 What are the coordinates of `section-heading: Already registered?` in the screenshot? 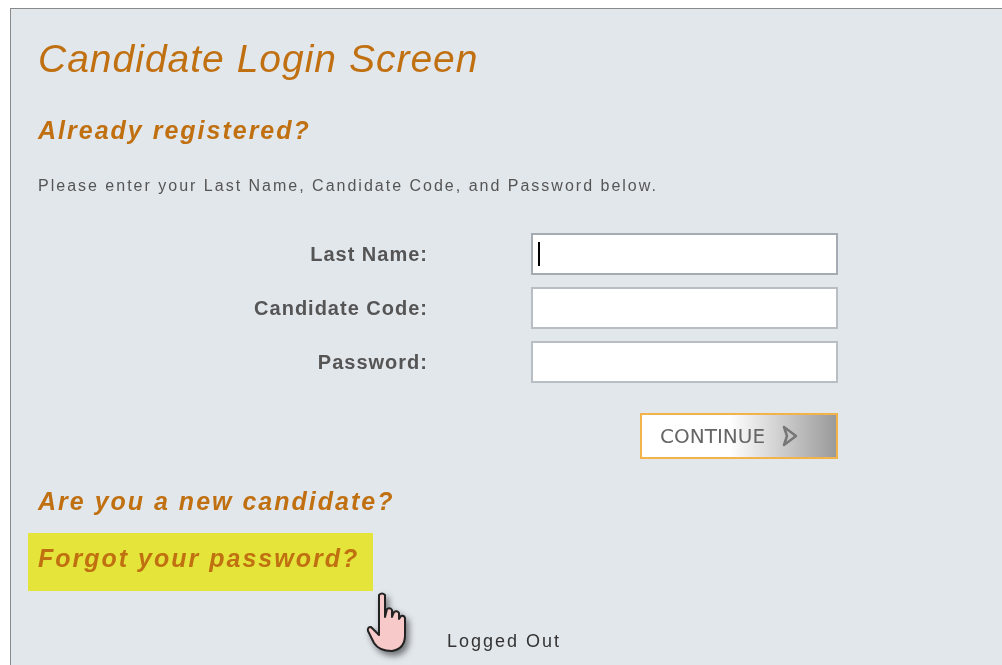 It's located at (174, 130).